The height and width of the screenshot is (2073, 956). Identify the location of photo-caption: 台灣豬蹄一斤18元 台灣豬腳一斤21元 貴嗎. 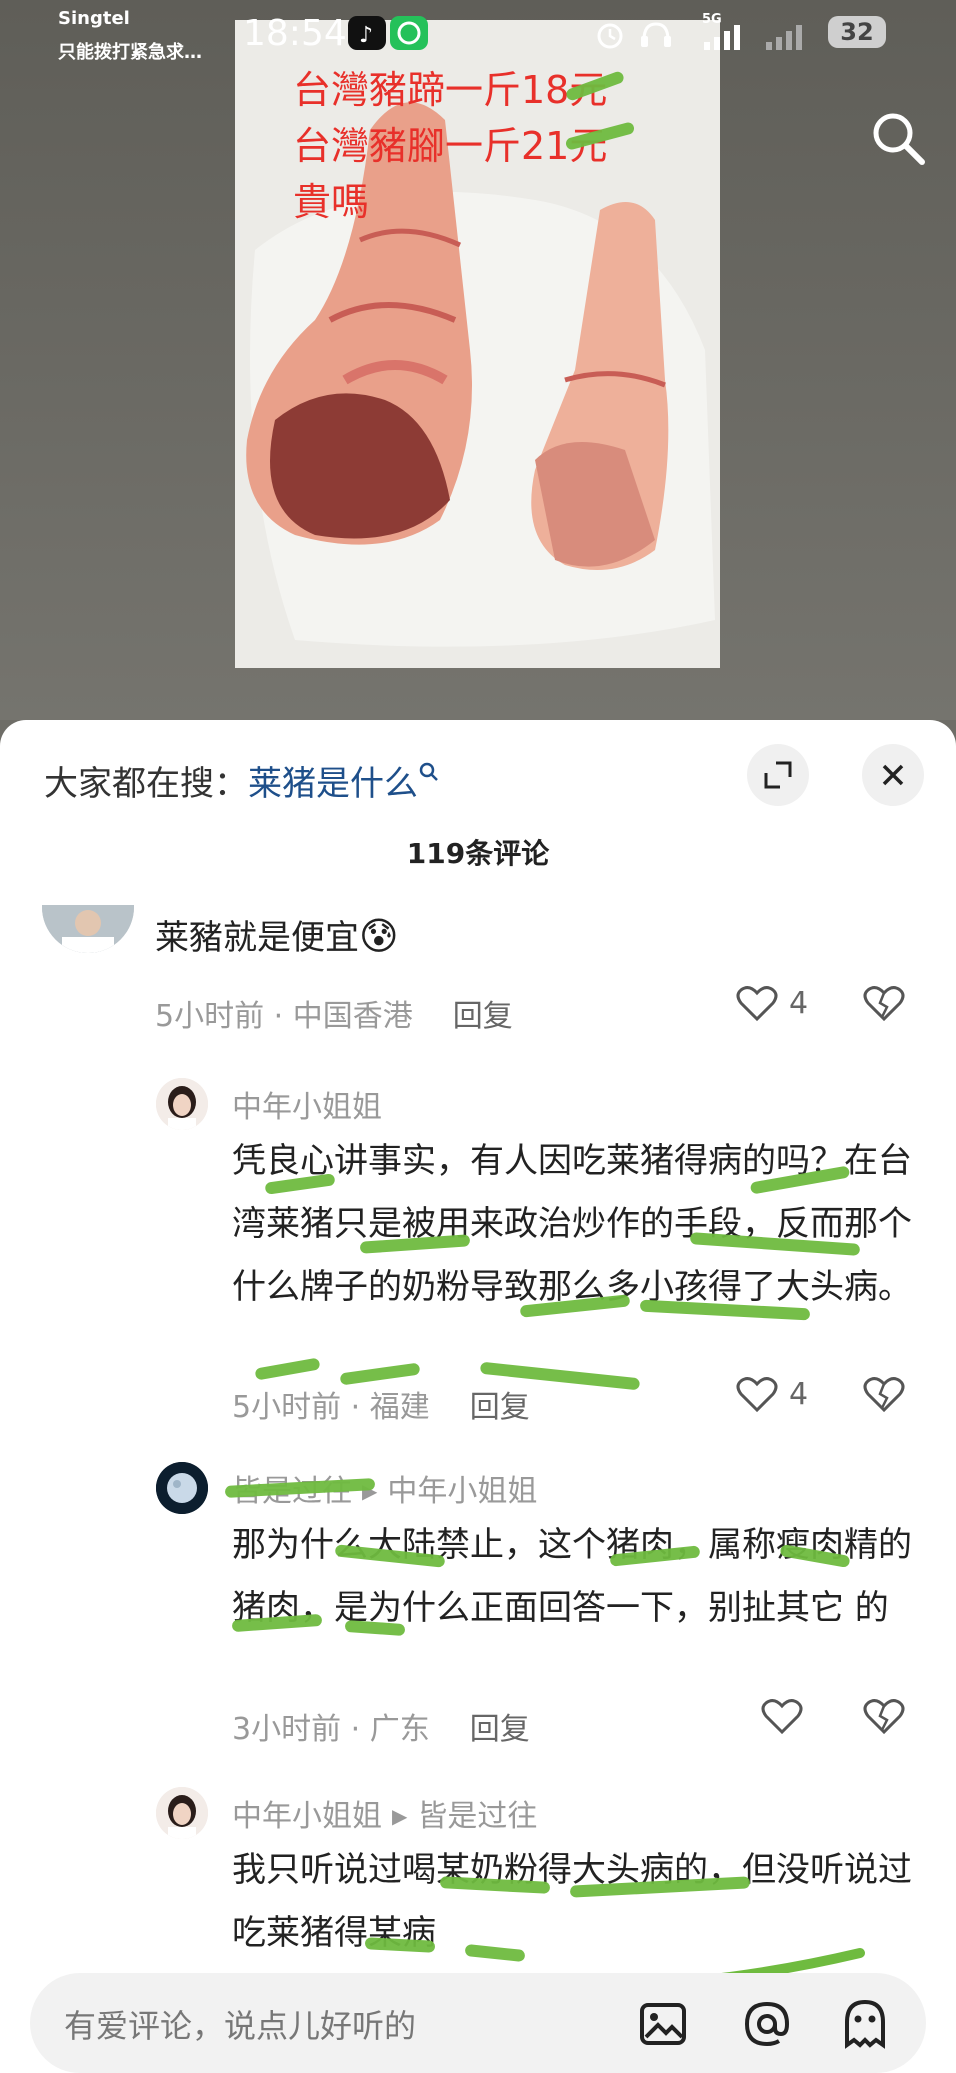
(450, 146).